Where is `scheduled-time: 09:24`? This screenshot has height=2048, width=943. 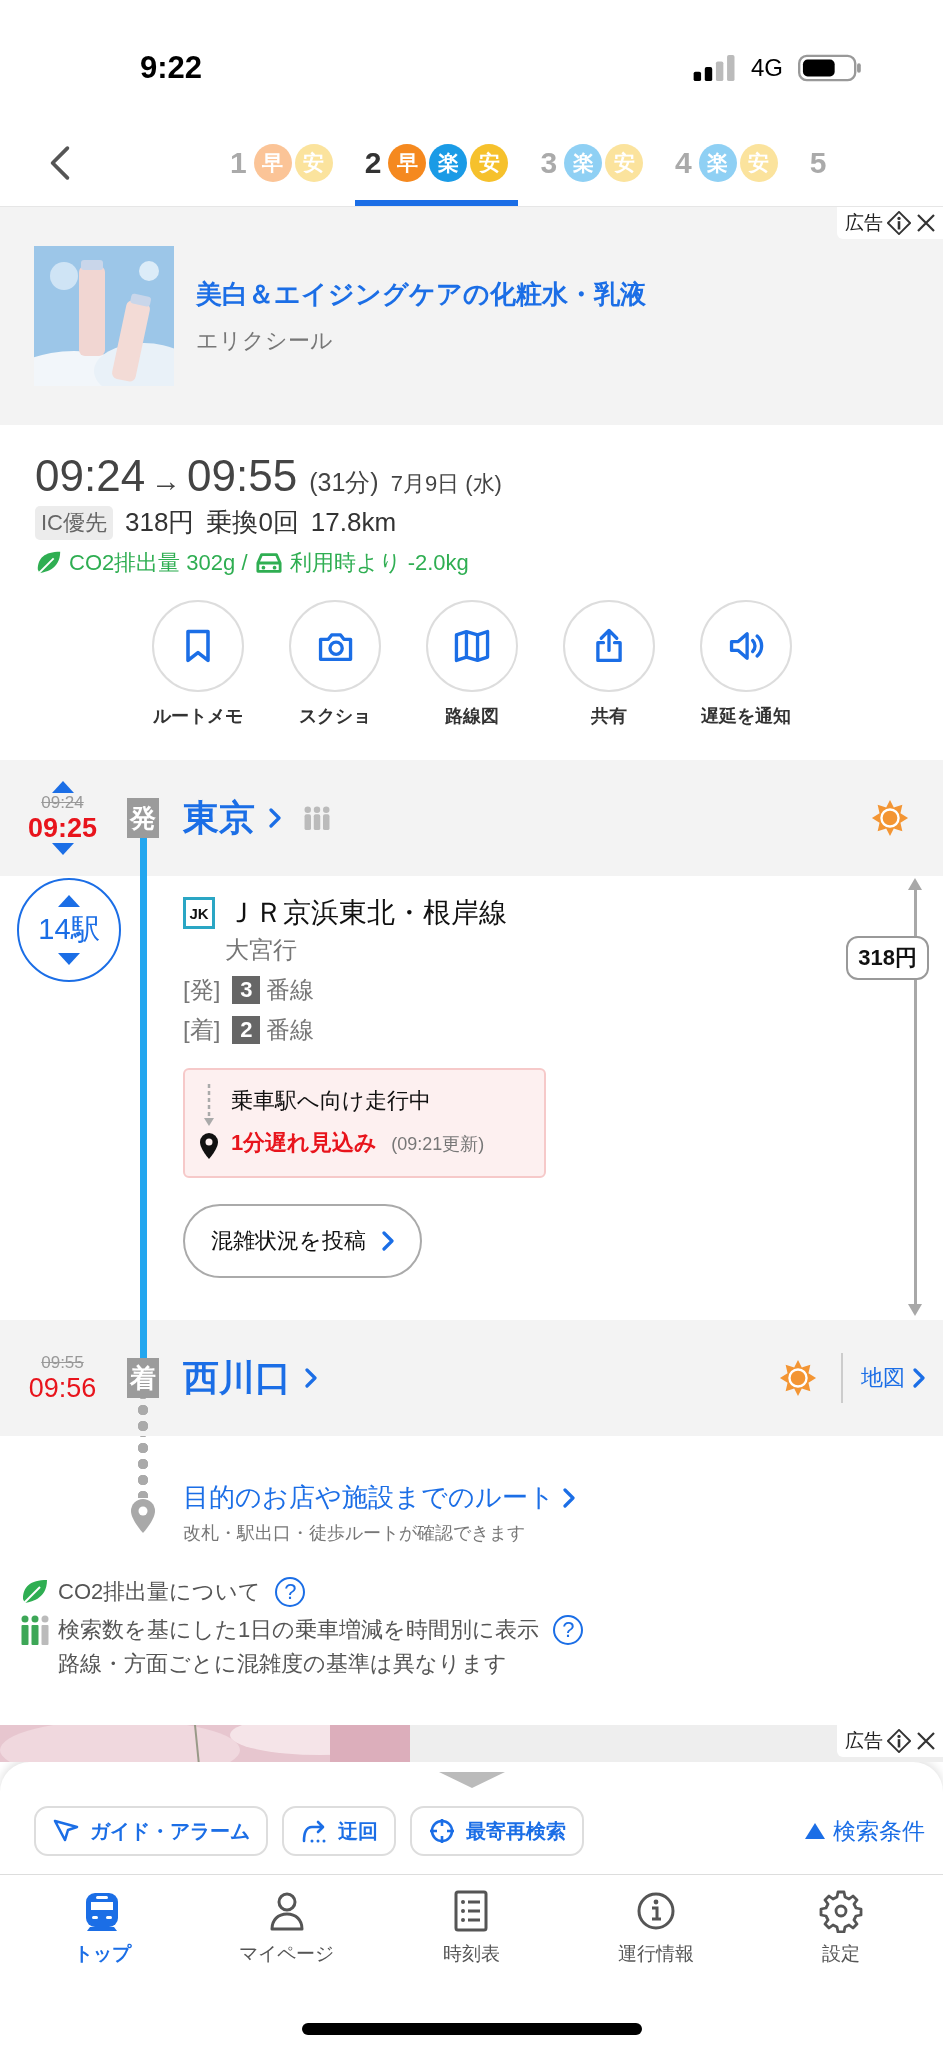
scheduled-time: 09:24 is located at coordinates (62, 803).